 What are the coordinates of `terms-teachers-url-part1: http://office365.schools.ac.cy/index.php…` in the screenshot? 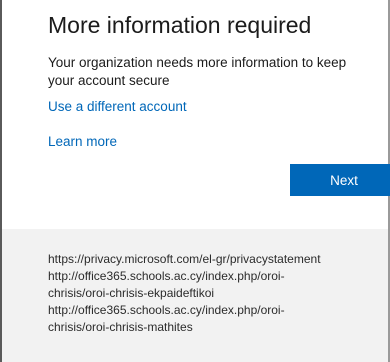 It's located at (166, 276).